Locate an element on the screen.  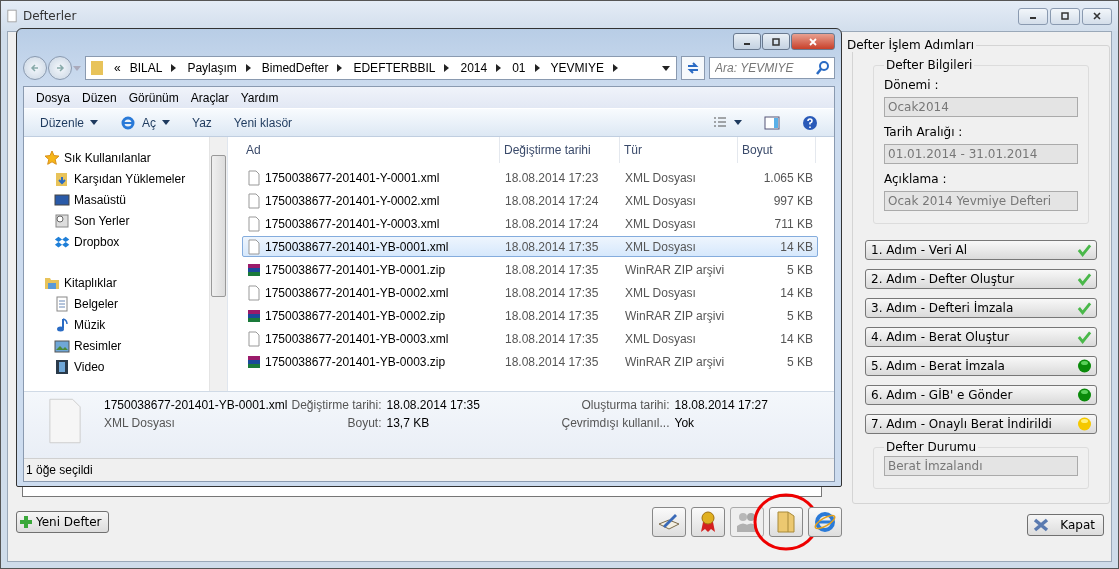
file-row: 1750038677-201401-Y-0001.xml 18.08.2014 17:23 XML Dosyası 1.065 KB is located at coordinates (530, 177).